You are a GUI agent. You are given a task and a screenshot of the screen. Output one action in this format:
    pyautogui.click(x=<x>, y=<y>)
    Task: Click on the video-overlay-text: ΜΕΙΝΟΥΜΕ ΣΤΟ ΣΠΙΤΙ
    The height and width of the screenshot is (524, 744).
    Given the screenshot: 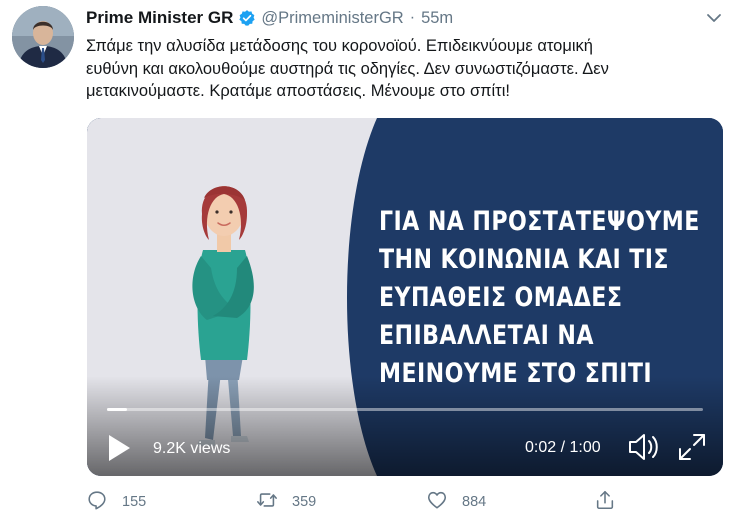 What is the action you would take?
    pyautogui.click(x=516, y=373)
    